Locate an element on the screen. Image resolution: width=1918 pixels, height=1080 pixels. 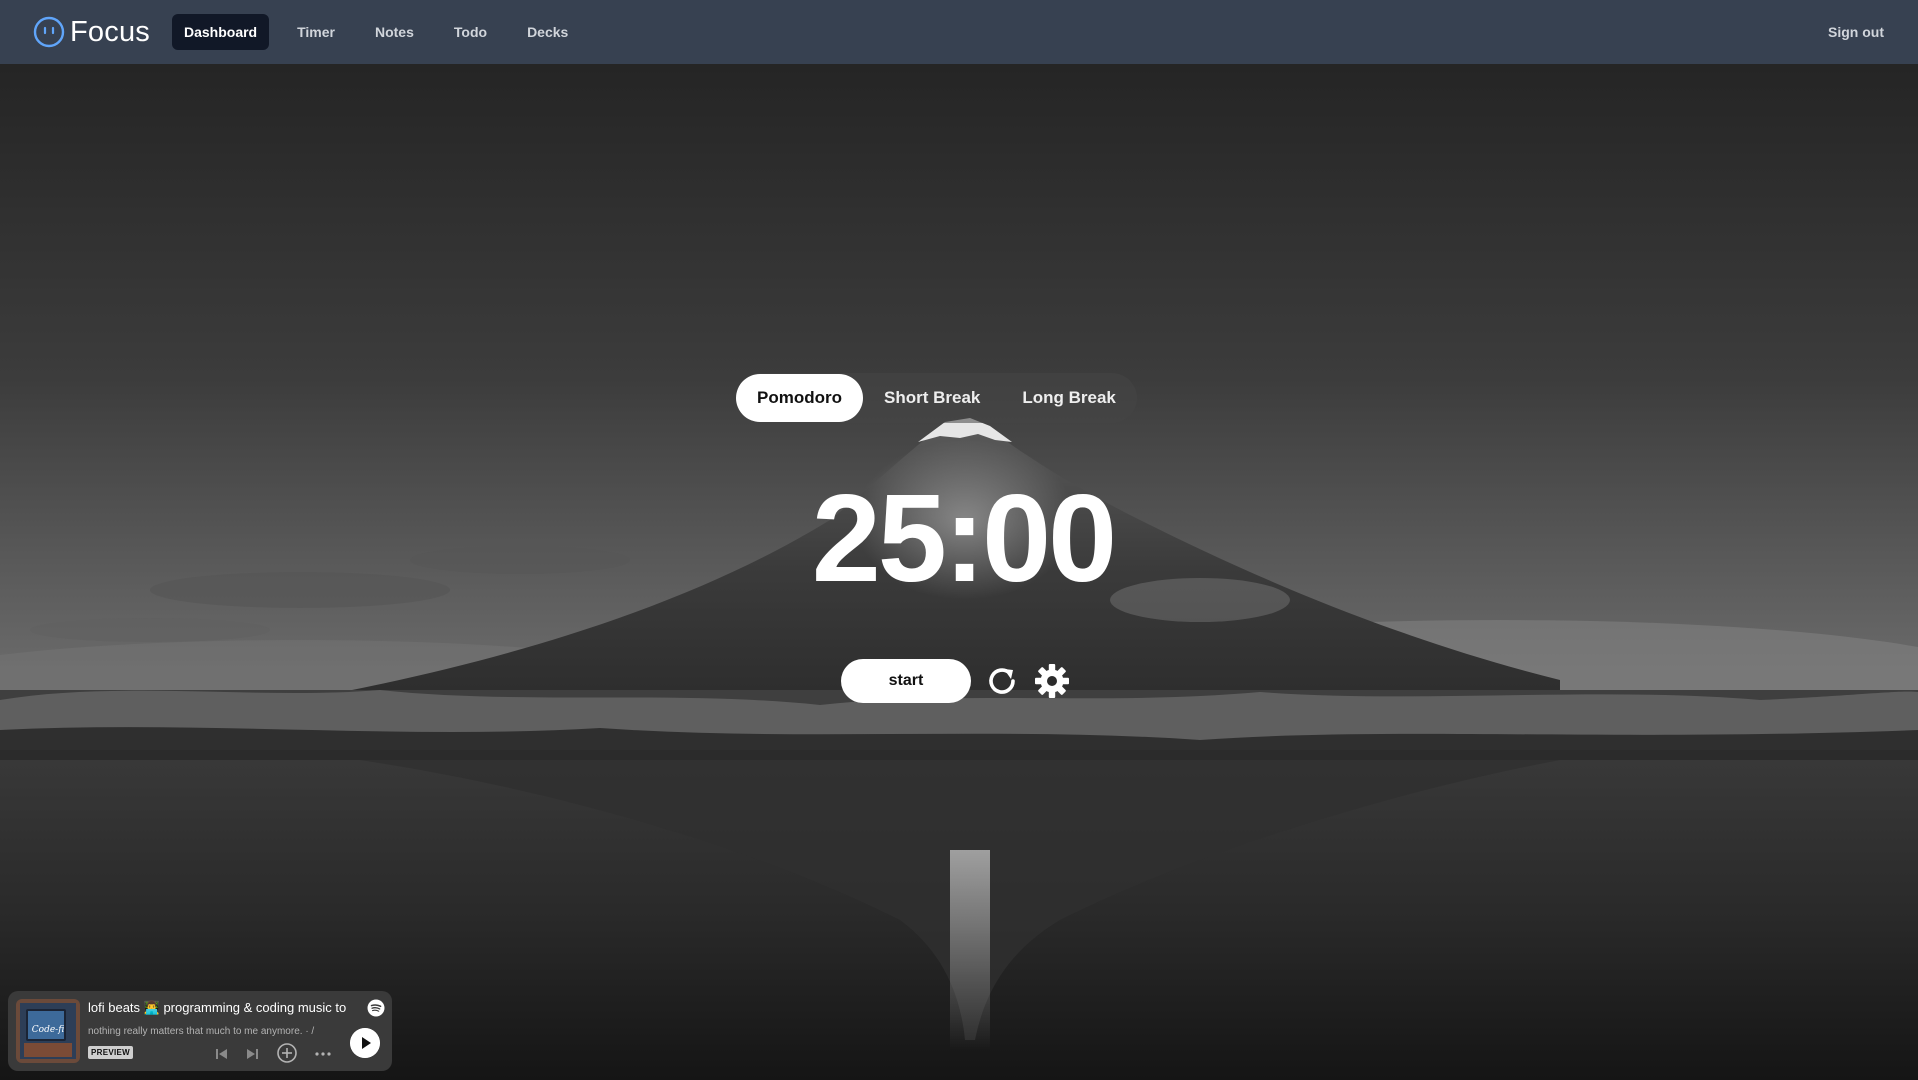
timer-controls: start is located at coordinates (962, 681).